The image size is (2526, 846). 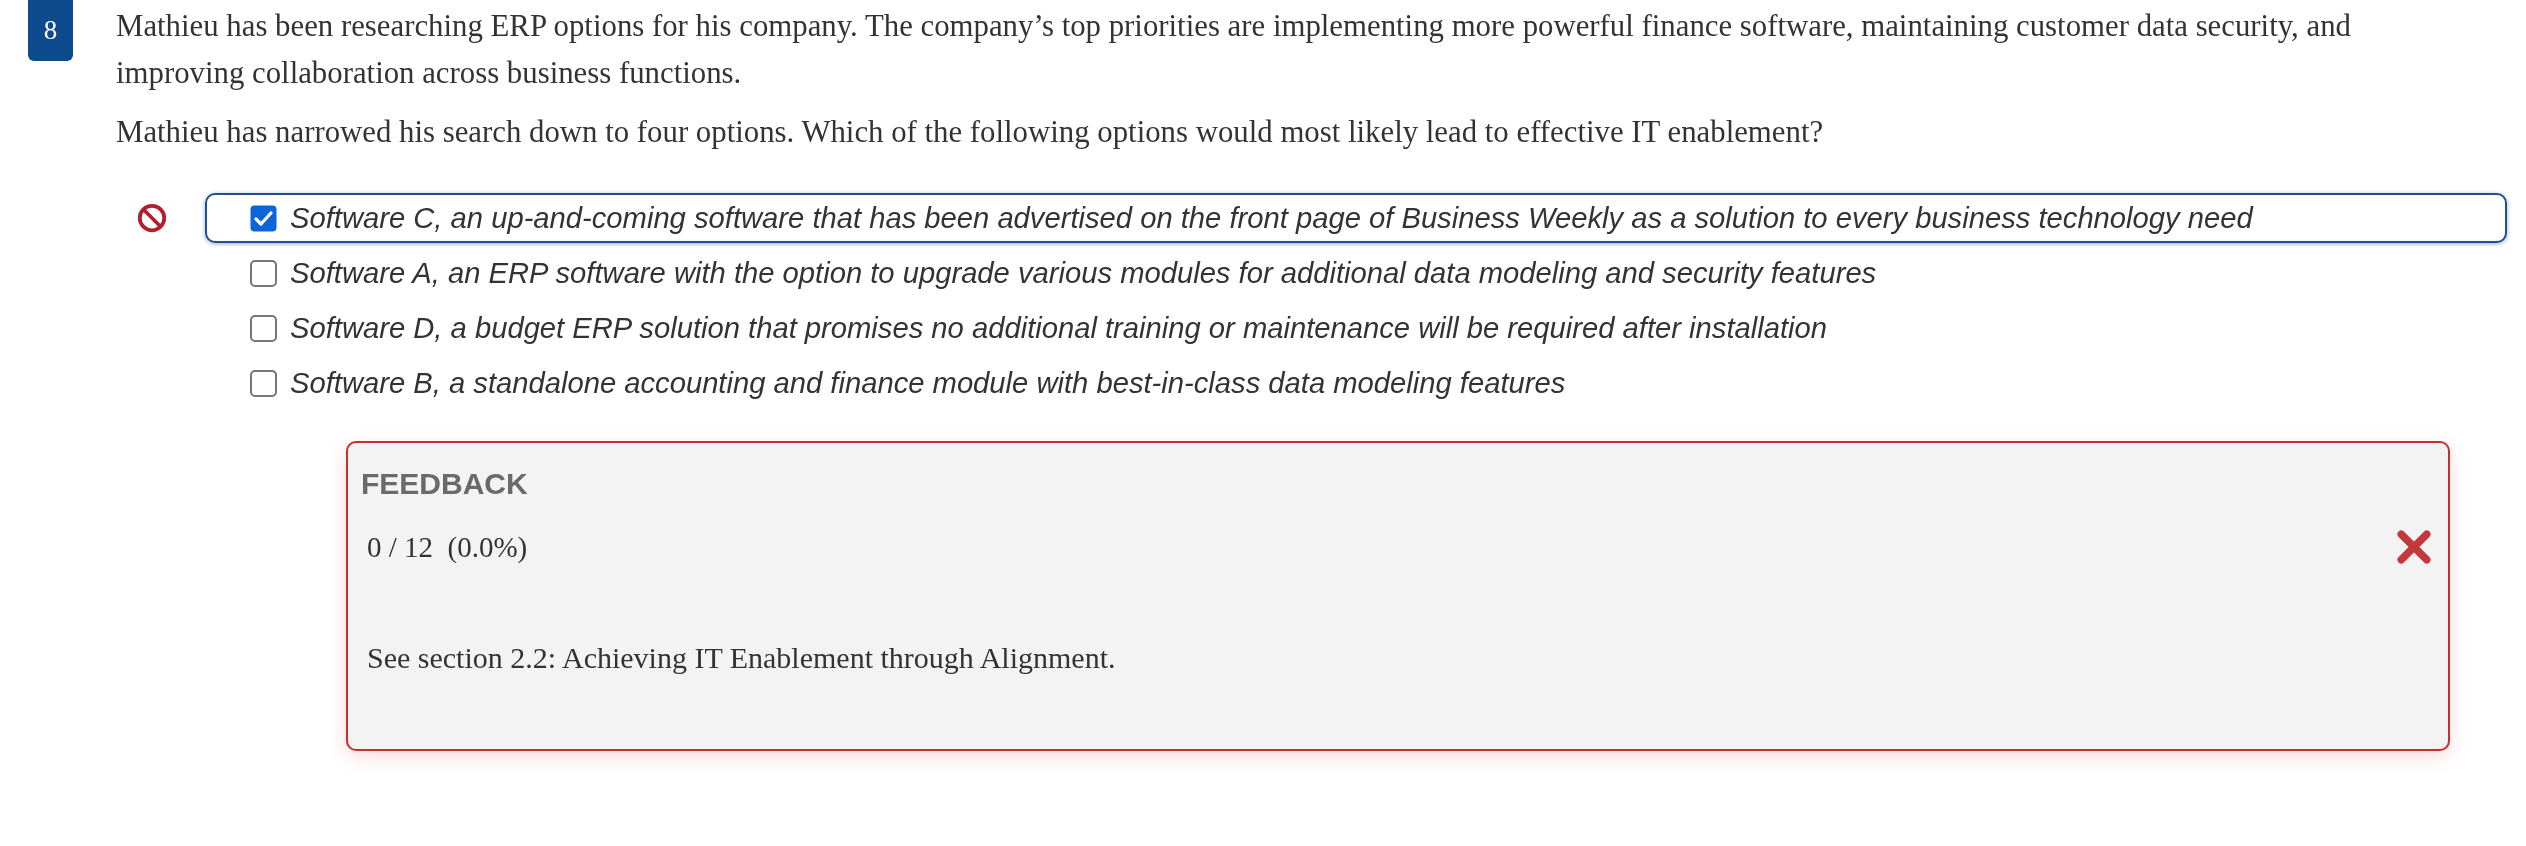 I want to click on answer-option: Software C, an up-and-coming software that has been advertised on the front page of Business Weekly as a solution to every business technology need, so click(x=1356, y=218).